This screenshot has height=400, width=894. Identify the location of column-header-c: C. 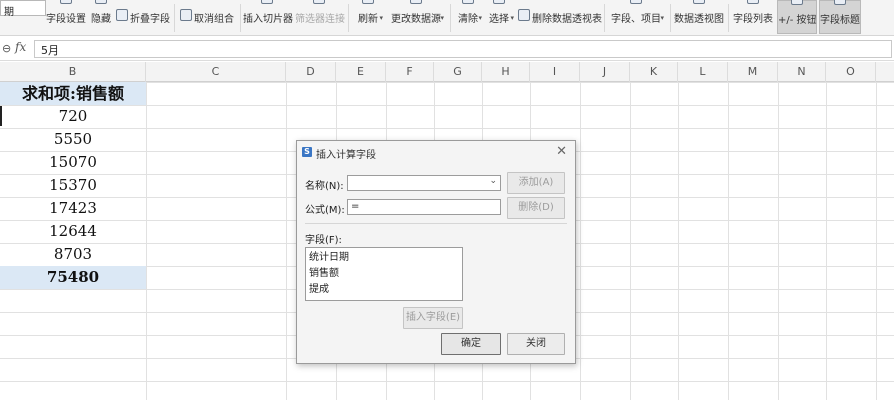
(216, 72).